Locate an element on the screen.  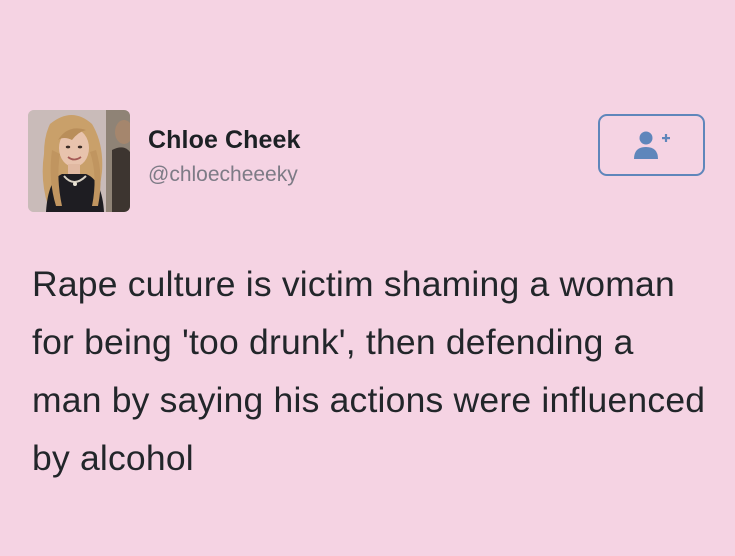
follow-user-plus-icon is located at coordinates (651, 145).